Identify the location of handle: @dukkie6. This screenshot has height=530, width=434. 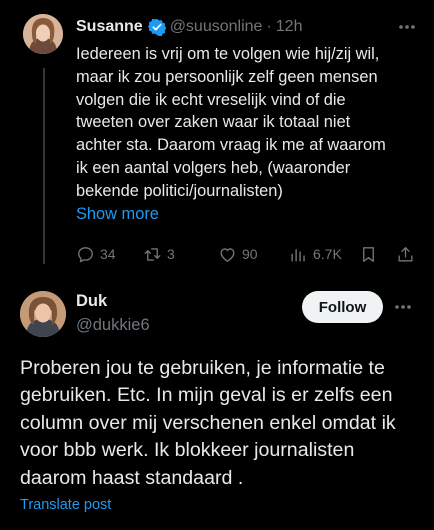
(113, 325).